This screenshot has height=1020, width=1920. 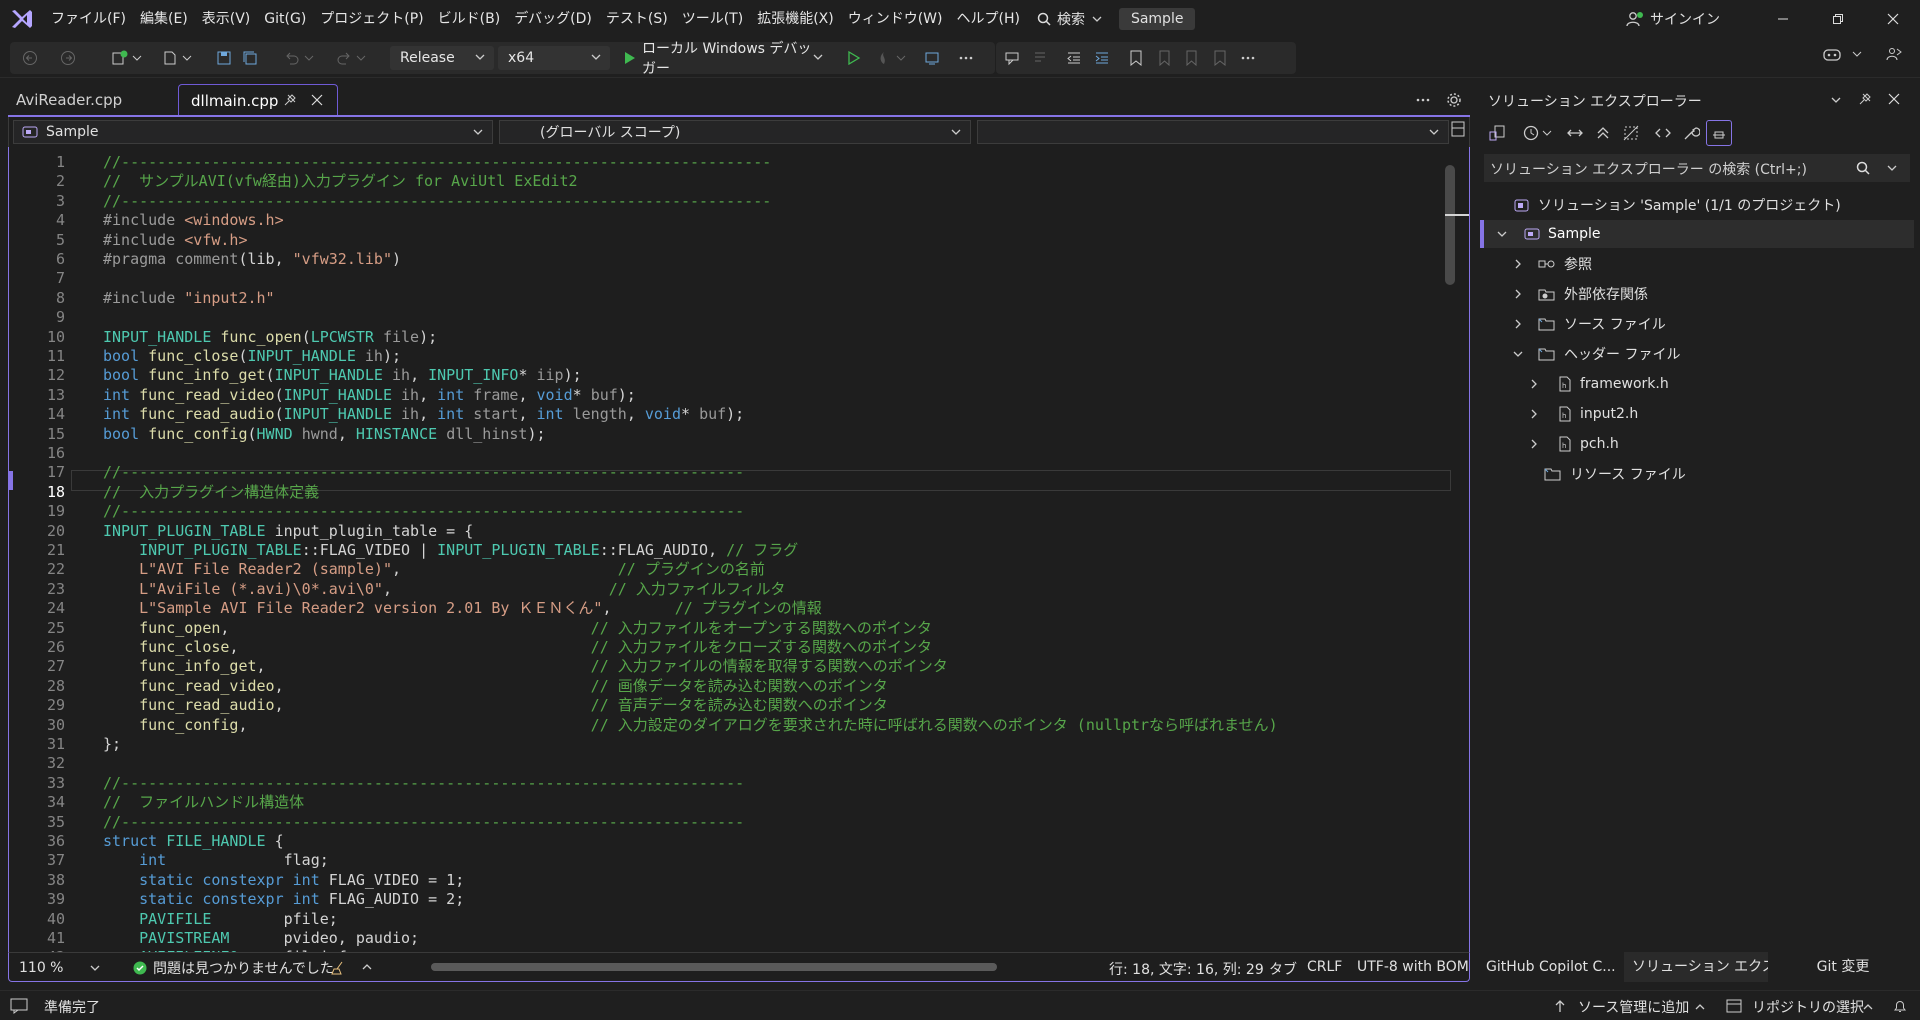 What do you see at coordinates (735, 132) in the screenshot?
I see `scope-select: (グローバル スコープ)` at bounding box center [735, 132].